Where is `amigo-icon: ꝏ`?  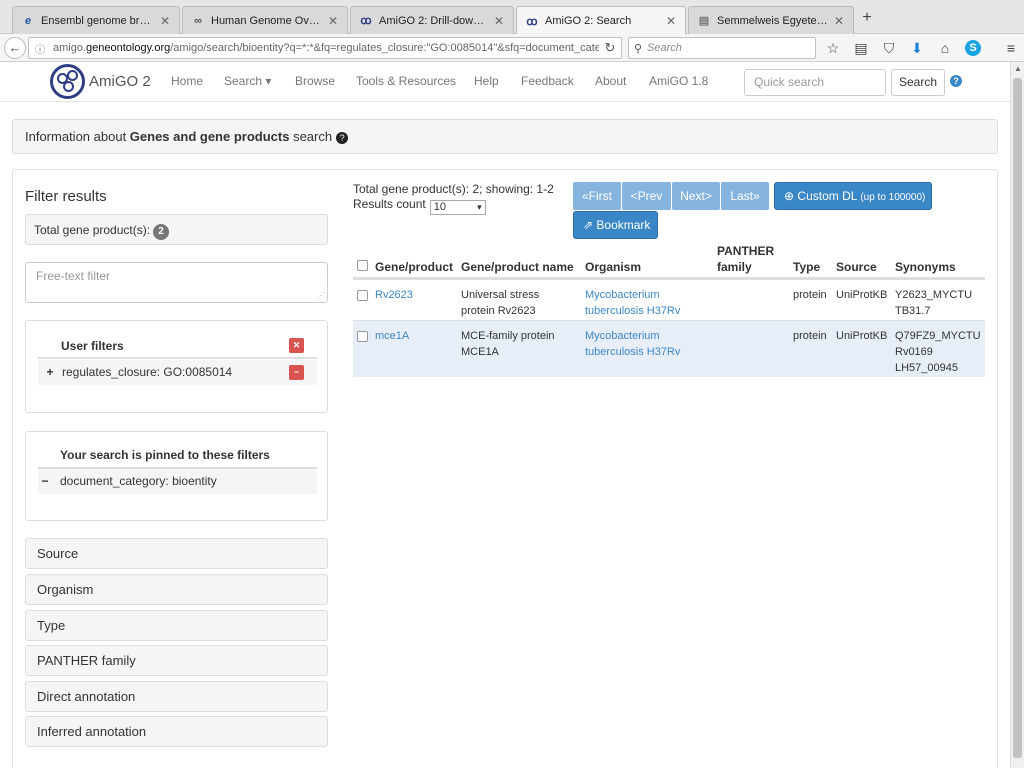 amigo-icon: ꝏ is located at coordinates (366, 21).